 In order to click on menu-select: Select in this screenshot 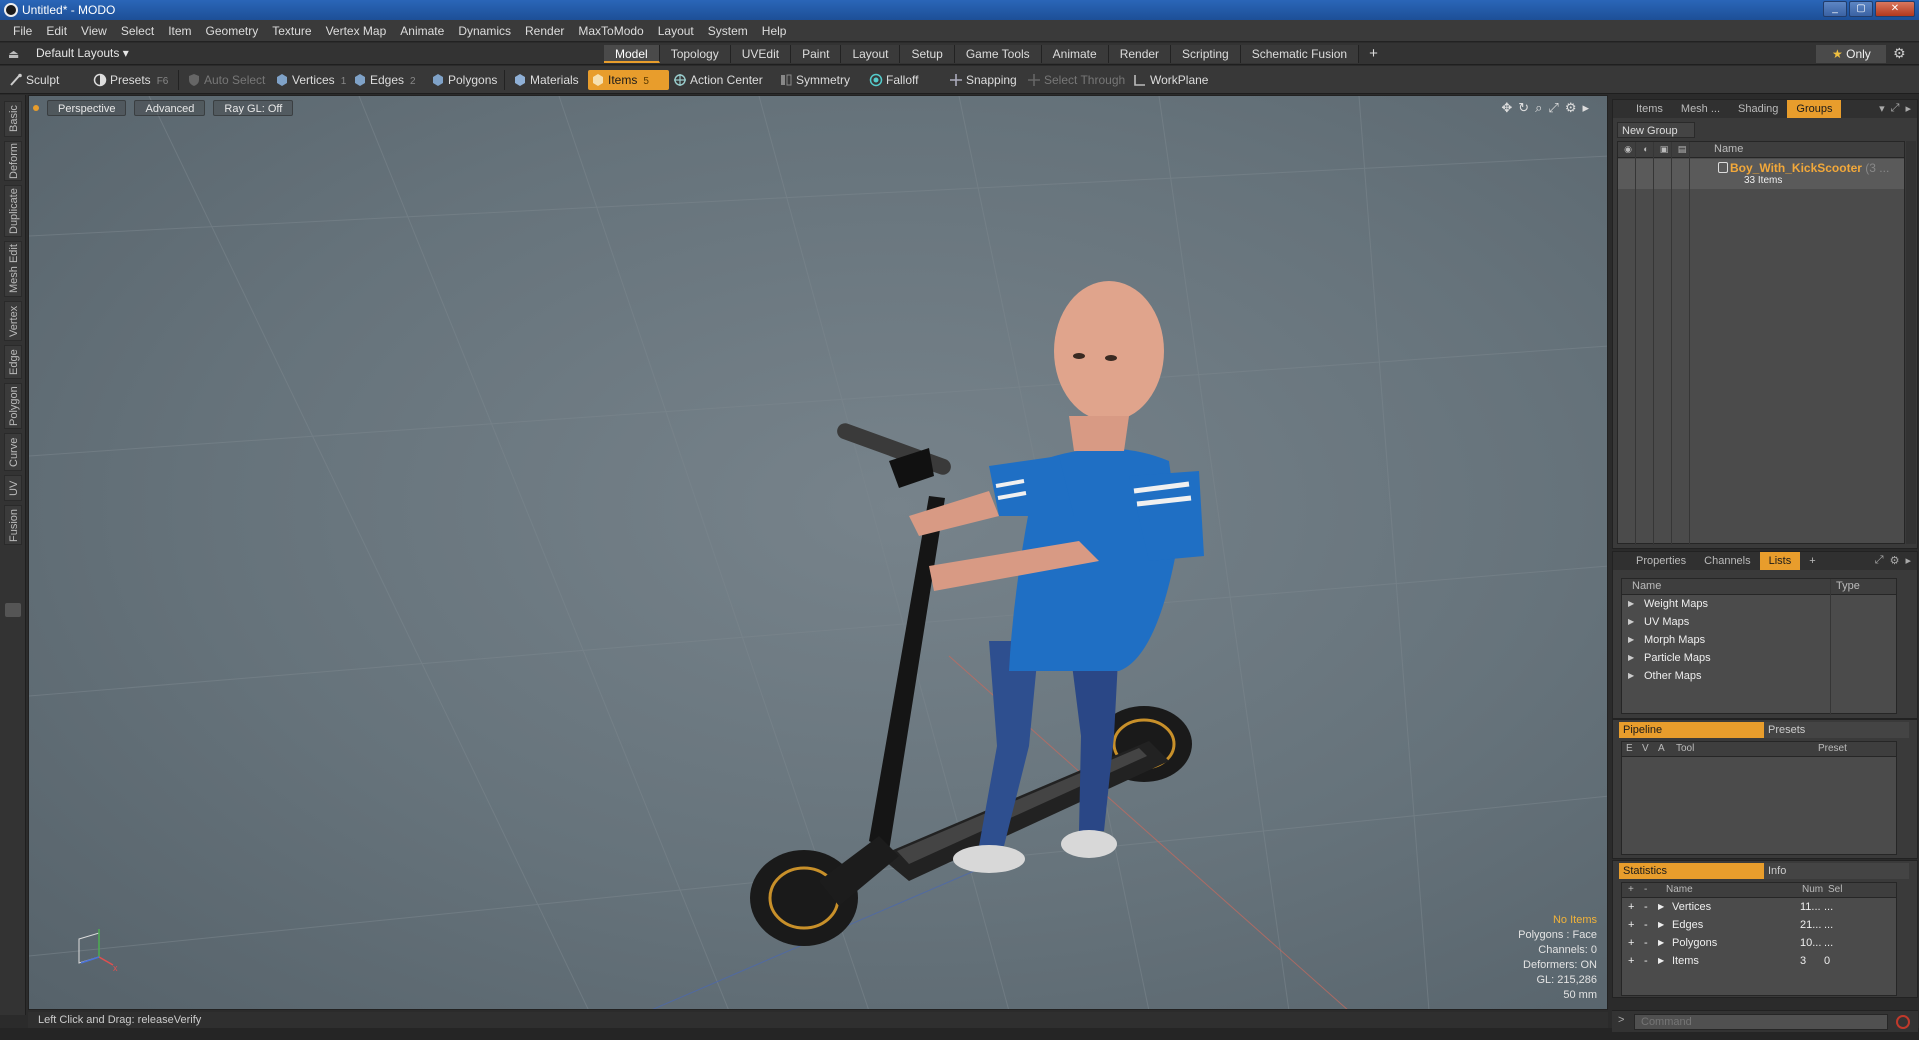, I will do `click(137, 31)`.